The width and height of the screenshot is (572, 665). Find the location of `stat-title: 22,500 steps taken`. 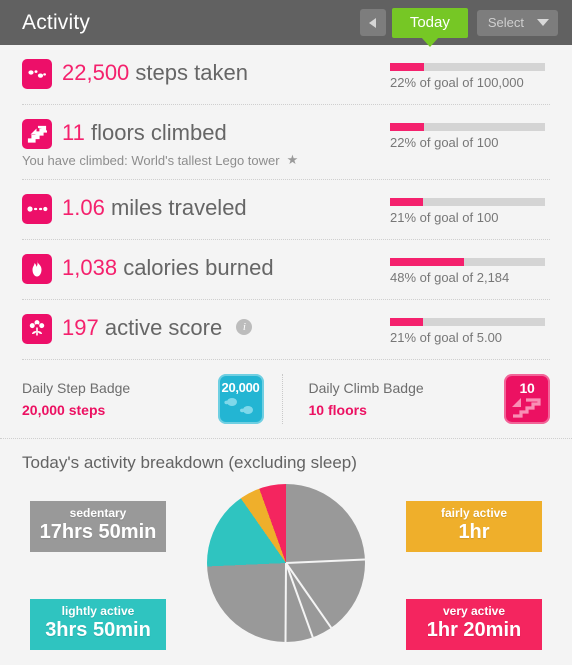

stat-title: 22,500 steps taken is located at coordinates (155, 73).